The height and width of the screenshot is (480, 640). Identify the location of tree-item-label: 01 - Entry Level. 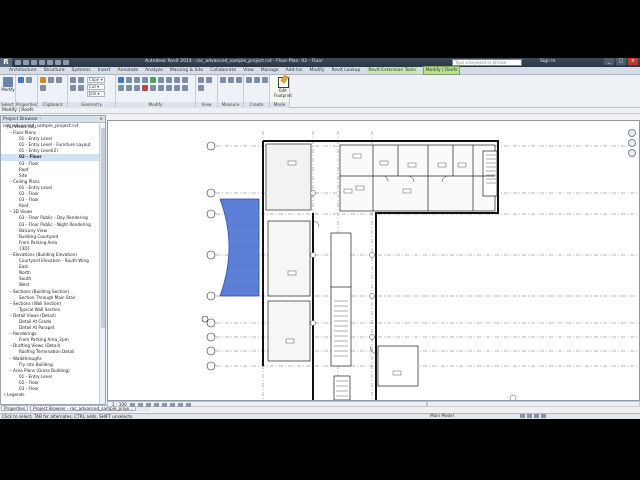
(36, 187).